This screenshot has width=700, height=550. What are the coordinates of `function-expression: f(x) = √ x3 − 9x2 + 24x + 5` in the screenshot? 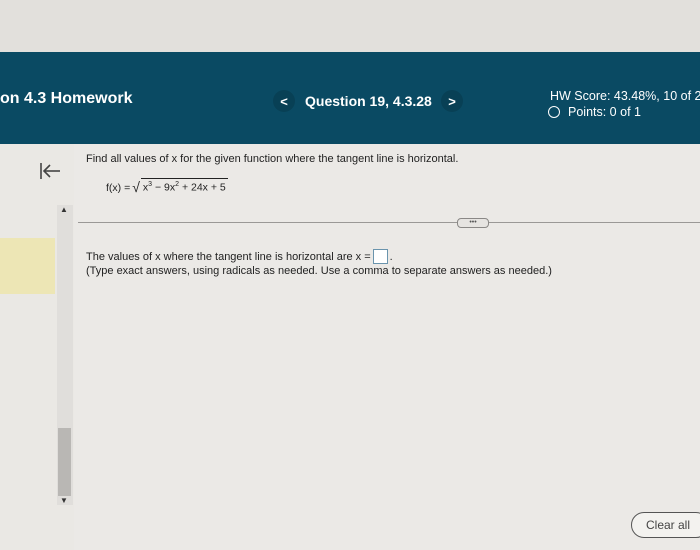 It's located at (167, 186).